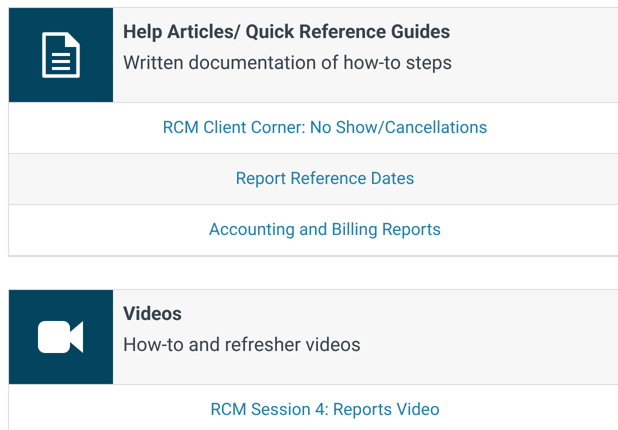 Image resolution: width=618 pixels, height=430 pixels. What do you see at coordinates (153, 313) in the screenshot?
I see `section-title: Videos` at bounding box center [153, 313].